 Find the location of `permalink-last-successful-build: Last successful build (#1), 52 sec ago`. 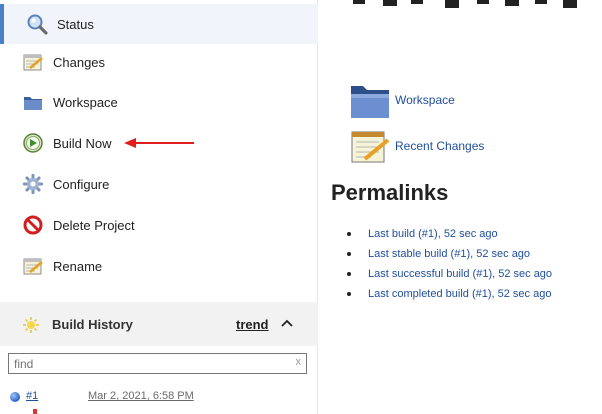

permalink-last-successful-build: Last successful build (#1), 52 sec ago is located at coordinates (449, 274).